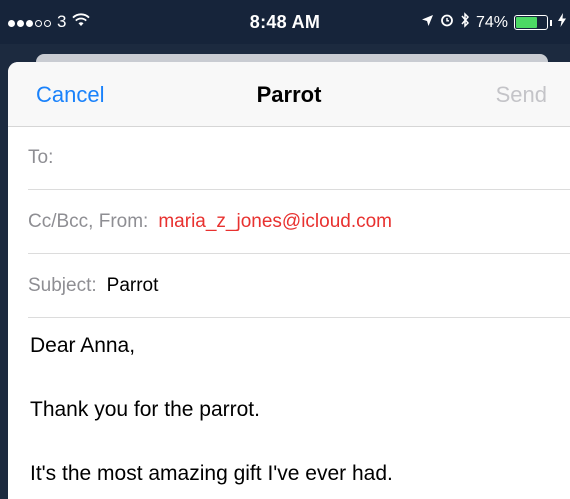 This screenshot has height=499, width=570. I want to click on bluetooth-icon, so click(465, 22).